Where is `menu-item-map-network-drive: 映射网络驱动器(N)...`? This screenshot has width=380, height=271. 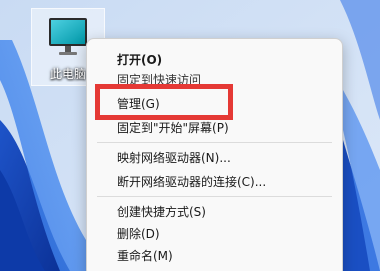
menu-item-map-network-drive: 映射网络驱动器(N)... is located at coordinates (174, 158).